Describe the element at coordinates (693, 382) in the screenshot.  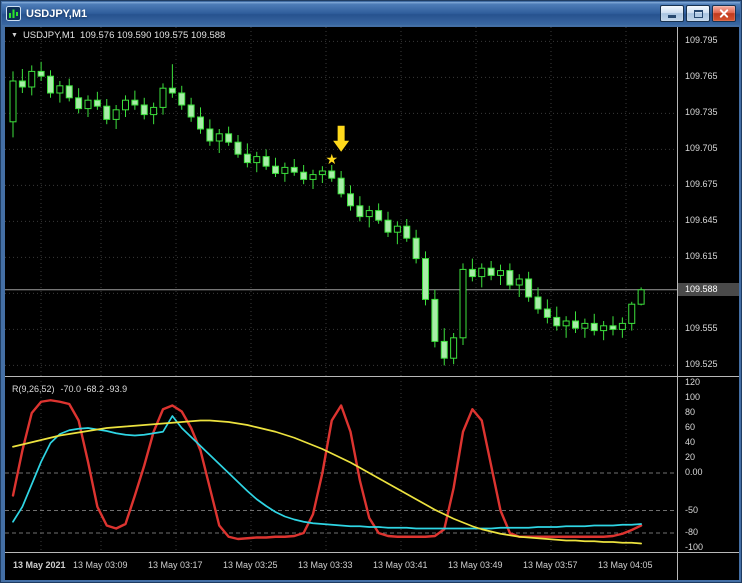
I see `indicator-axis-label: 120` at that location.